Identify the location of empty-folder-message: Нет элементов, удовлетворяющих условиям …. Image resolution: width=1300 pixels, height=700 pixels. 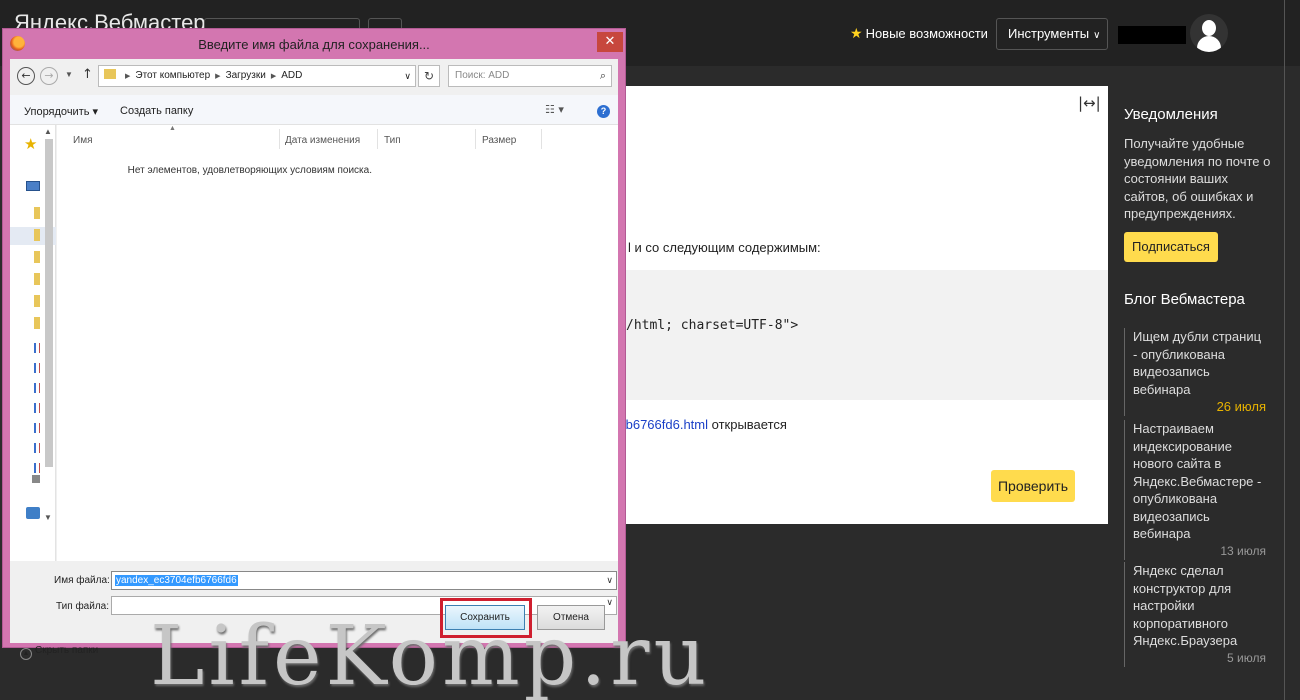
(249, 170).